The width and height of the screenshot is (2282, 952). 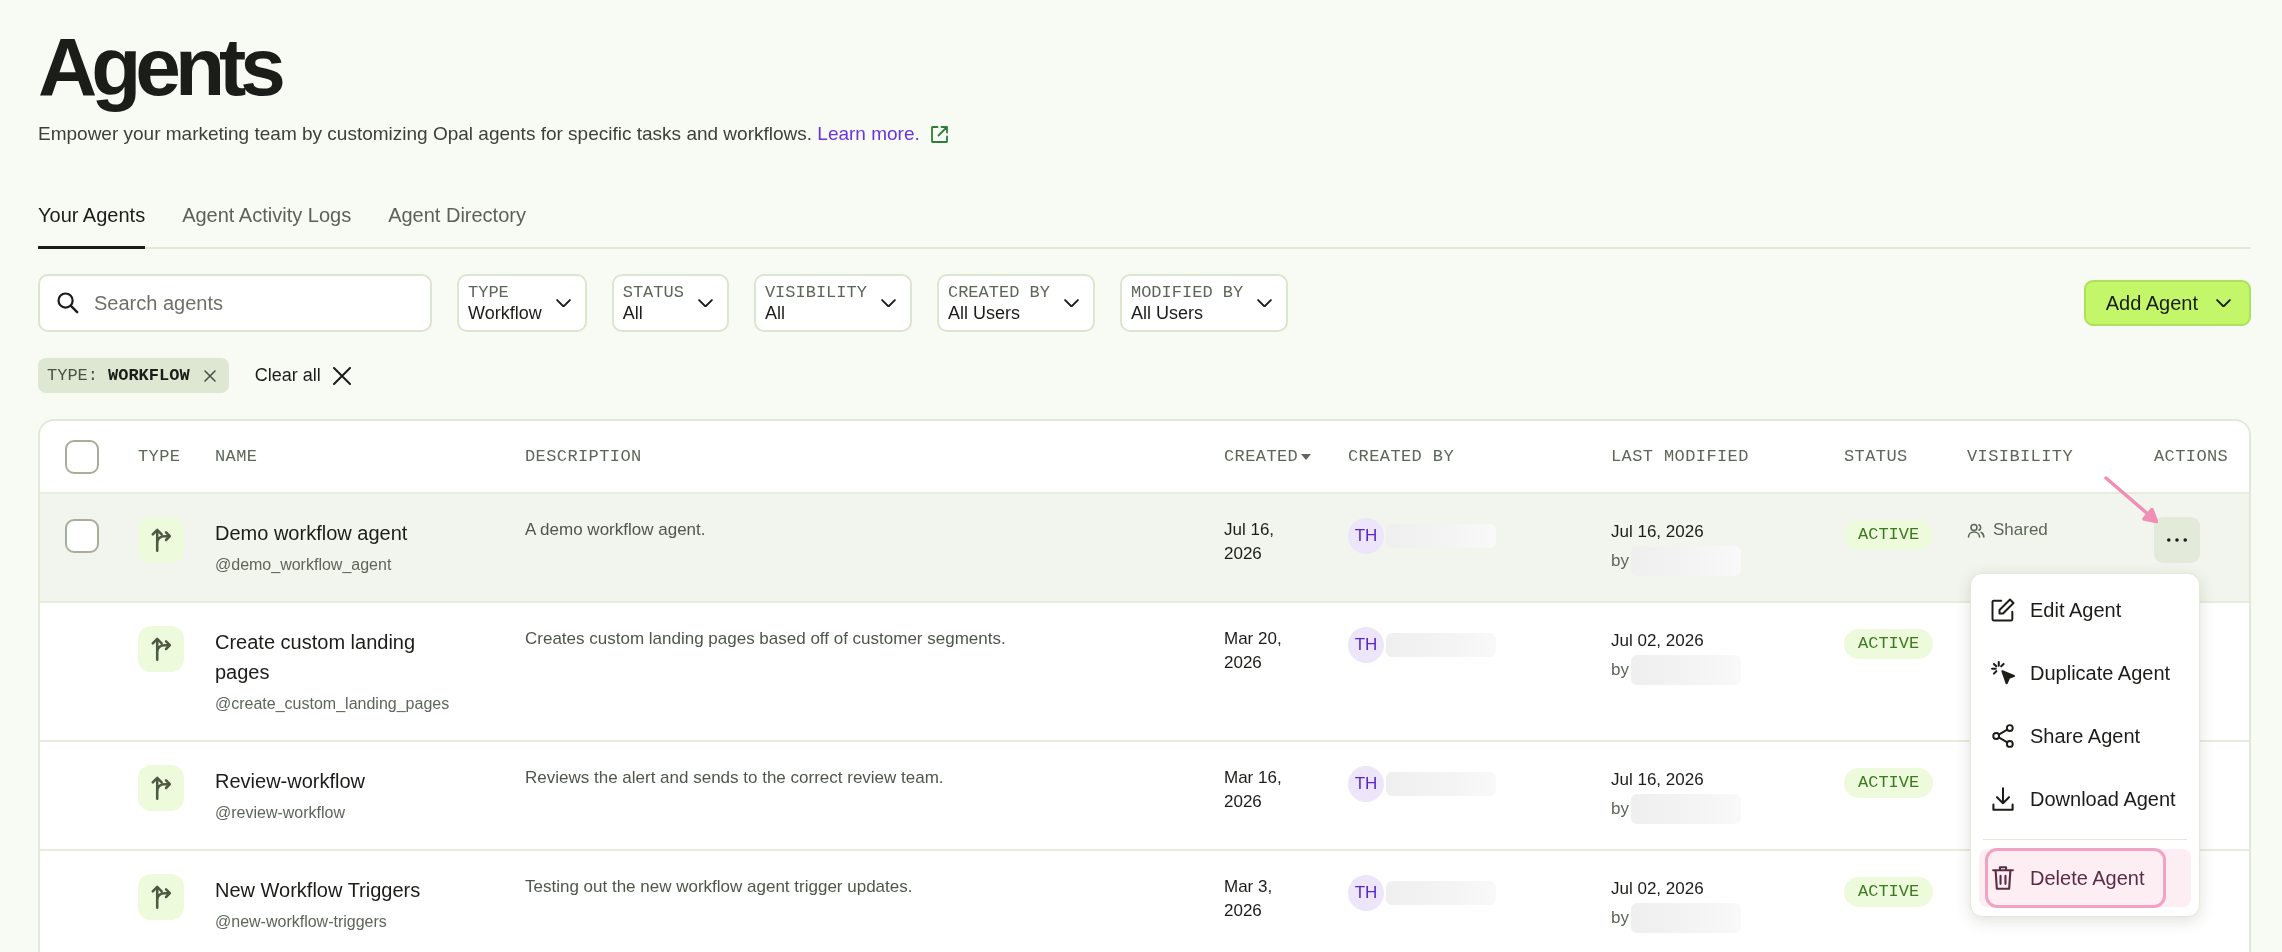 I want to click on people-icon, so click(x=1976, y=530).